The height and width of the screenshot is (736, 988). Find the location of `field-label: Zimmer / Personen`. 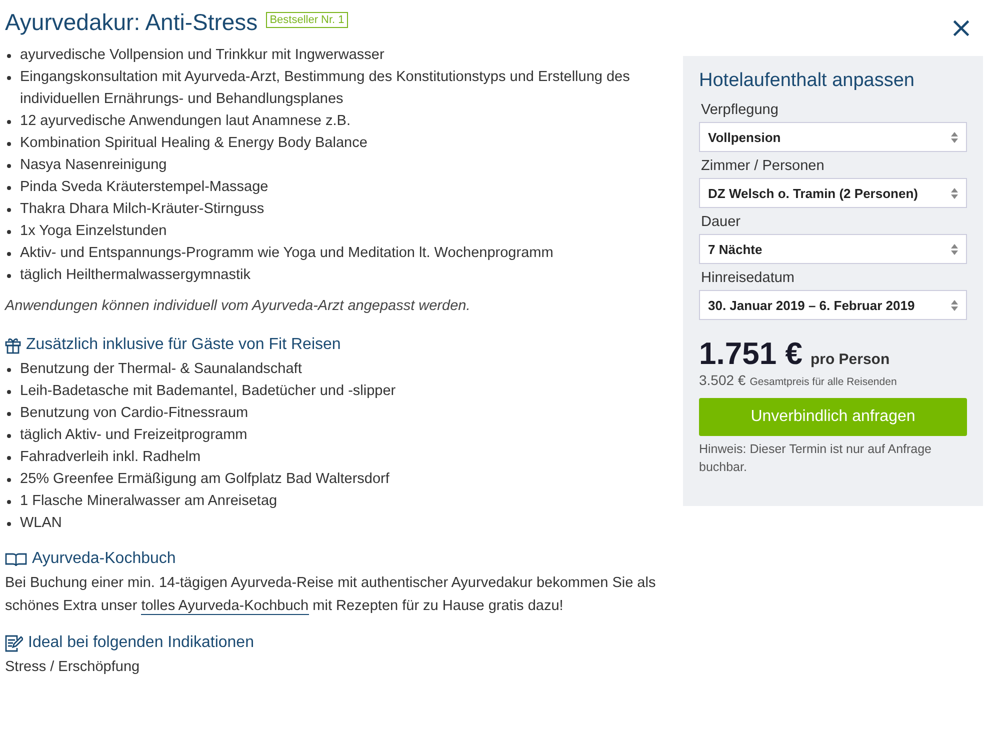

field-label: Zimmer / Personen is located at coordinates (763, 166).